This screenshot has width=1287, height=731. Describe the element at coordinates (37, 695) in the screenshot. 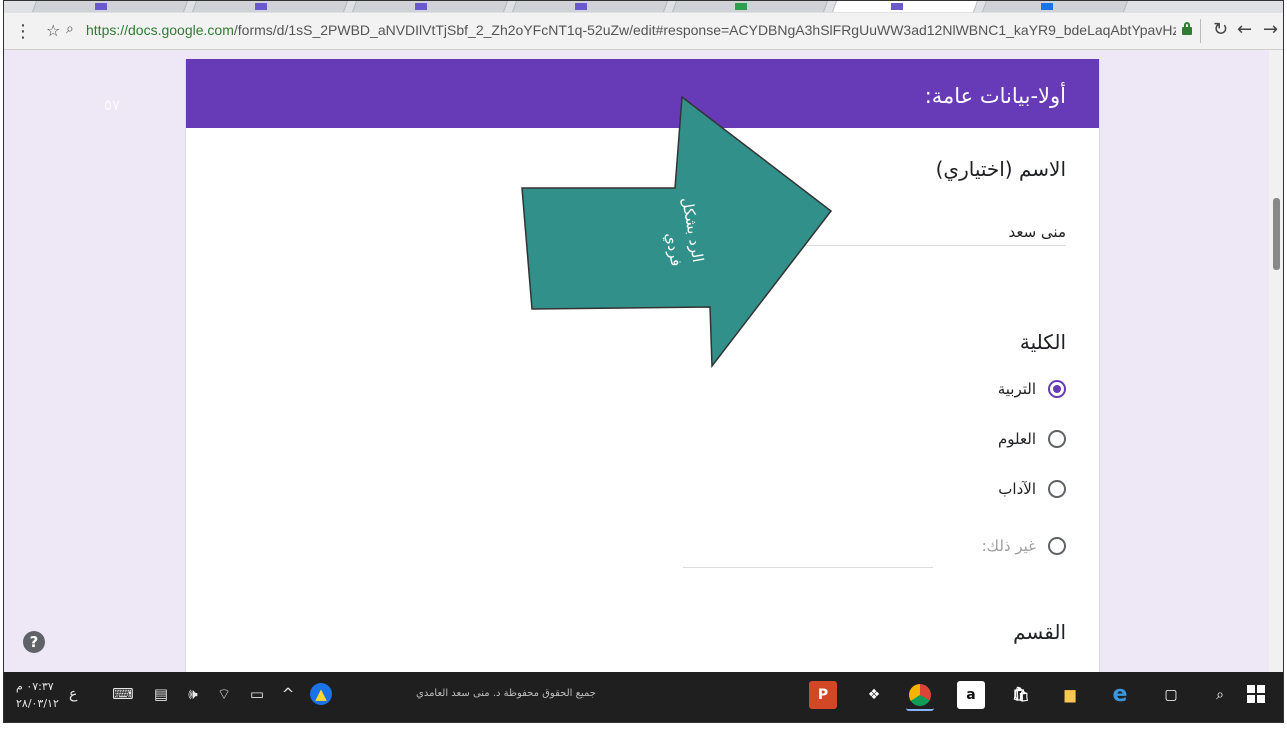

I see `clock: ٠٧:٣٧ م ٢٨/٠٣/١٢` at that location.